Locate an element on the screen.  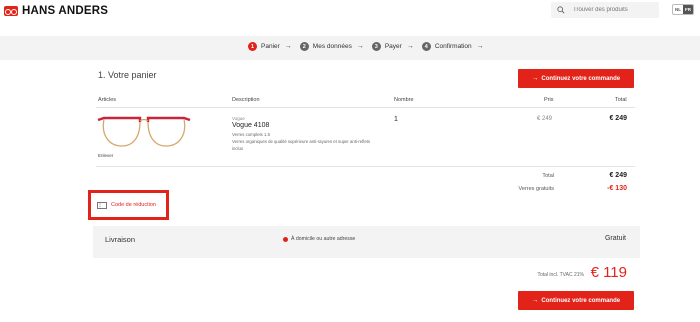
discount-label: Verres gratuits is located at coordinates (536, 189).